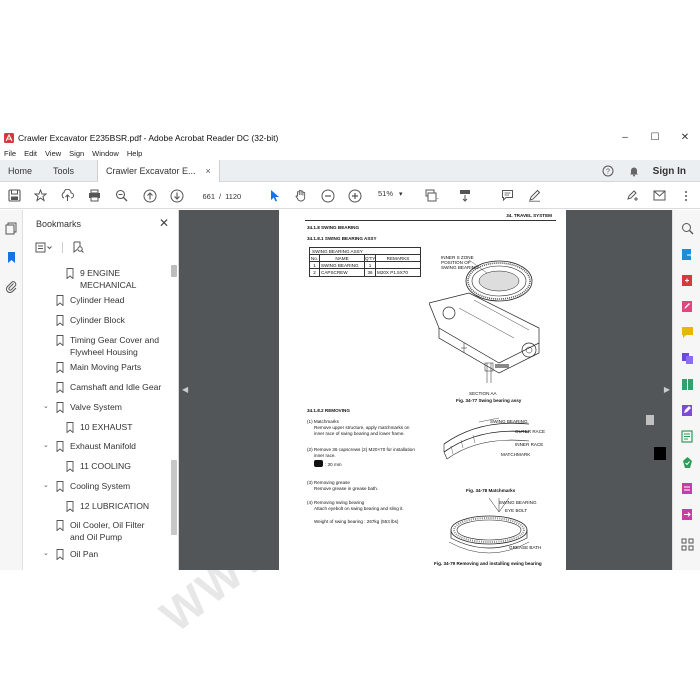  I want to click on zoom-in-icon, so click(354, 195).